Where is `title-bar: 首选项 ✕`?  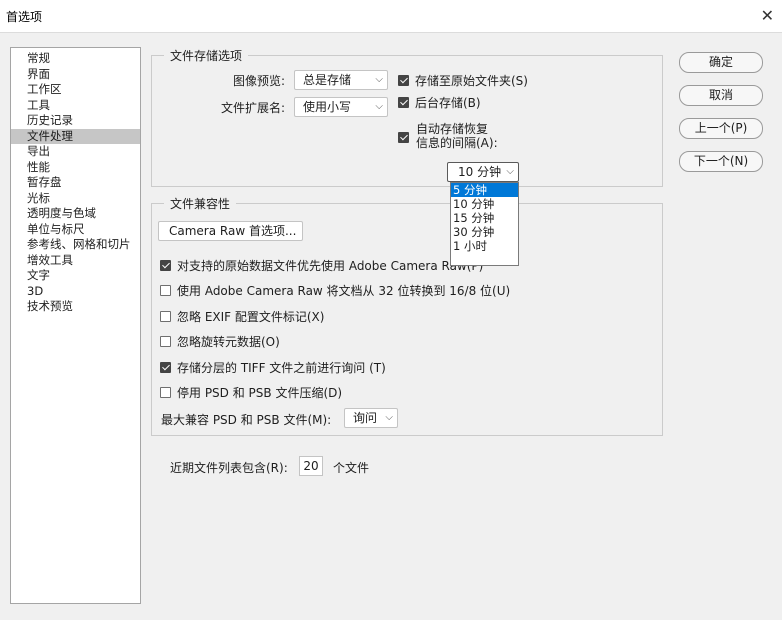 title-bar: 首选项 ✕ is located at coordinates (391, 16).